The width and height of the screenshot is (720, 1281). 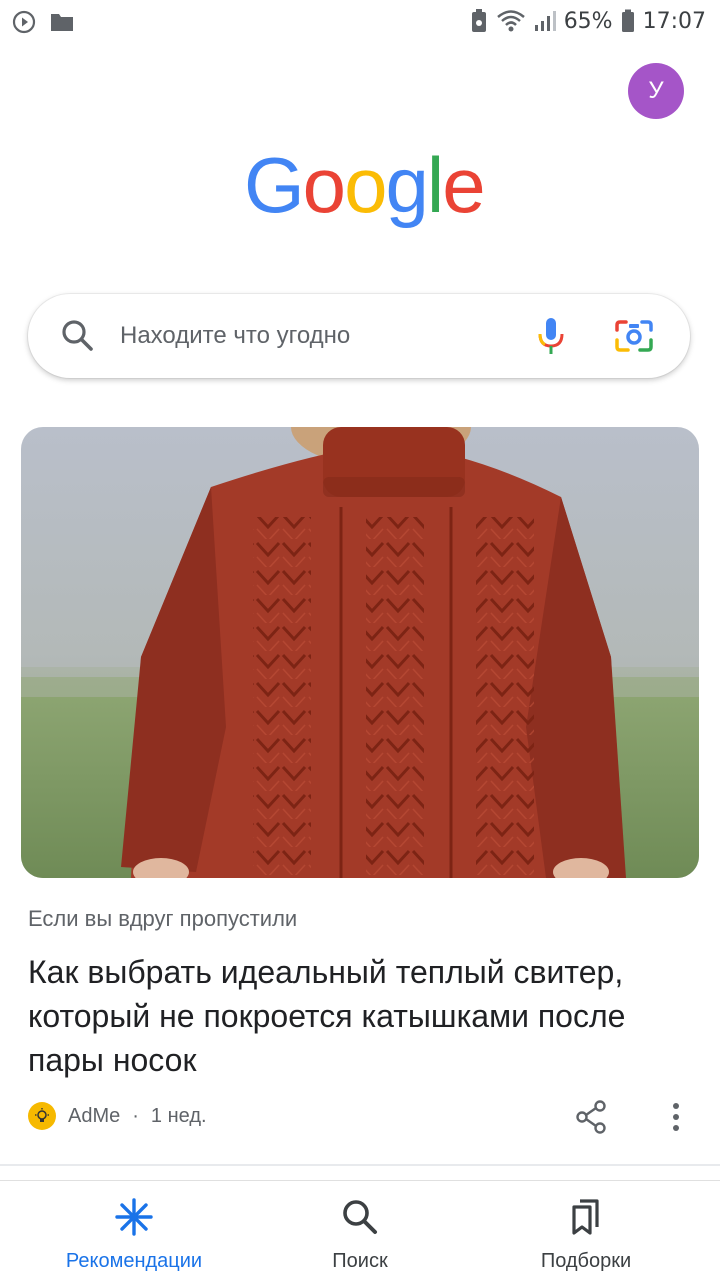 What do you see at coordinates (62, 22) in the screenshot?
I see `folder-icon` at bounding box center [62, 22].